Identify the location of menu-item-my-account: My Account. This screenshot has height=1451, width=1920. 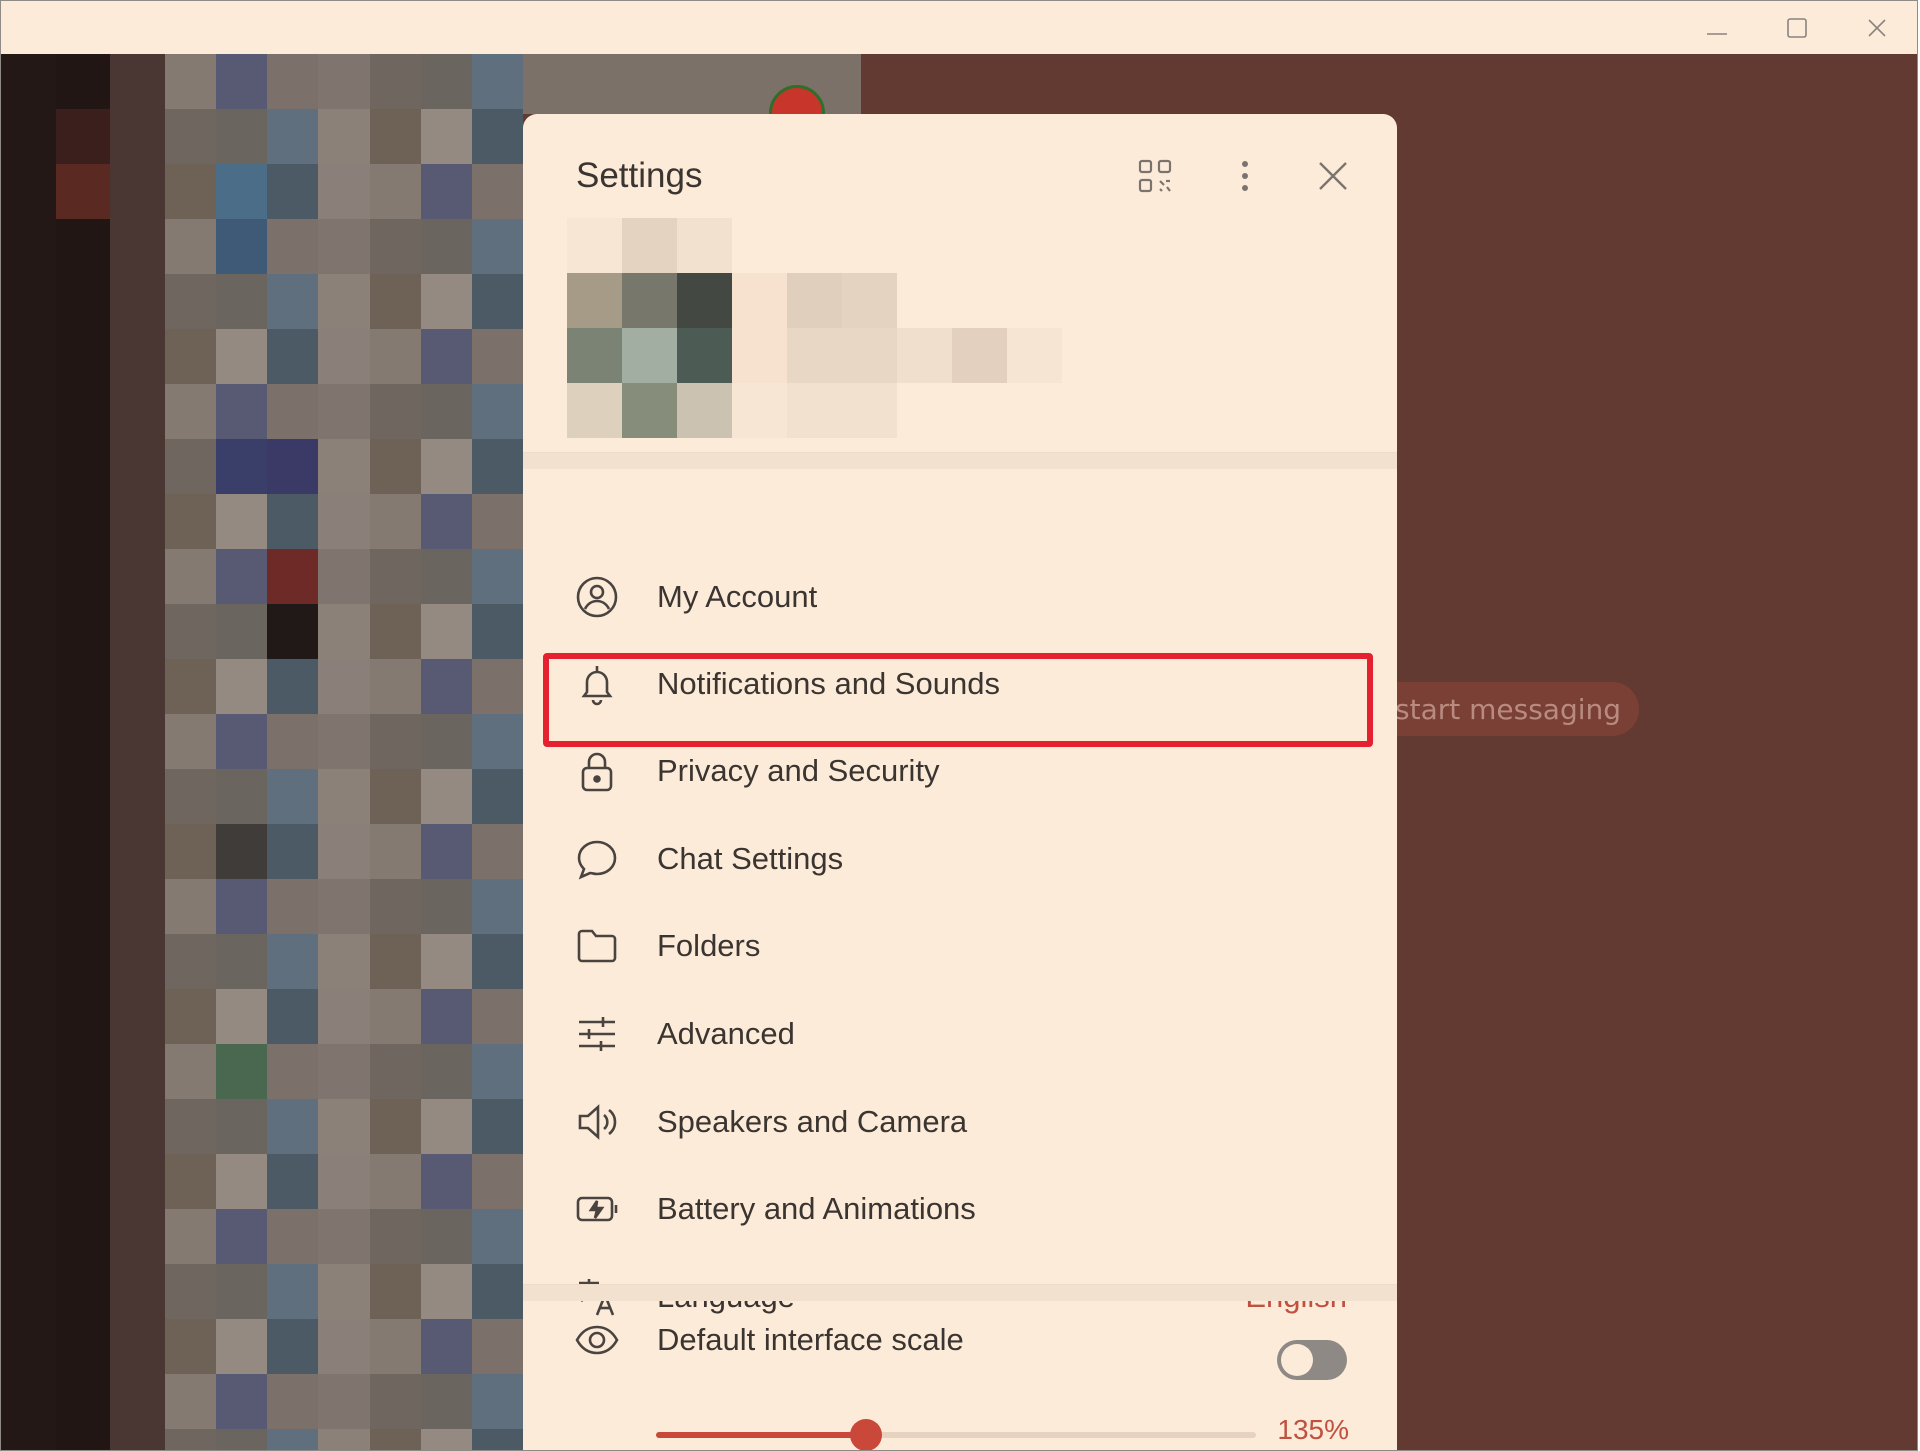
(960, 597).